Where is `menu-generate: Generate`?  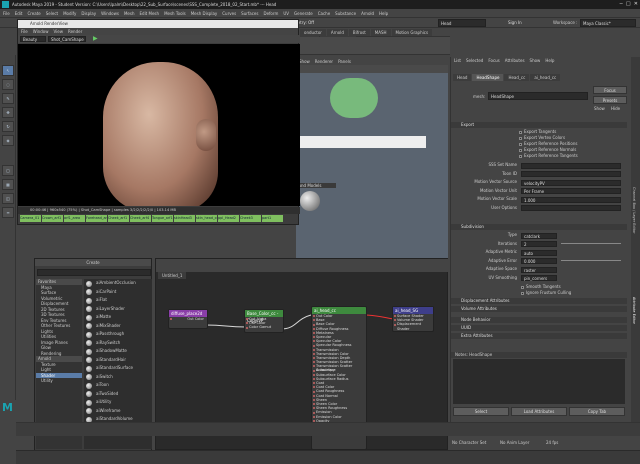 menu-generate: Generate is located at coordinates (303, 13).